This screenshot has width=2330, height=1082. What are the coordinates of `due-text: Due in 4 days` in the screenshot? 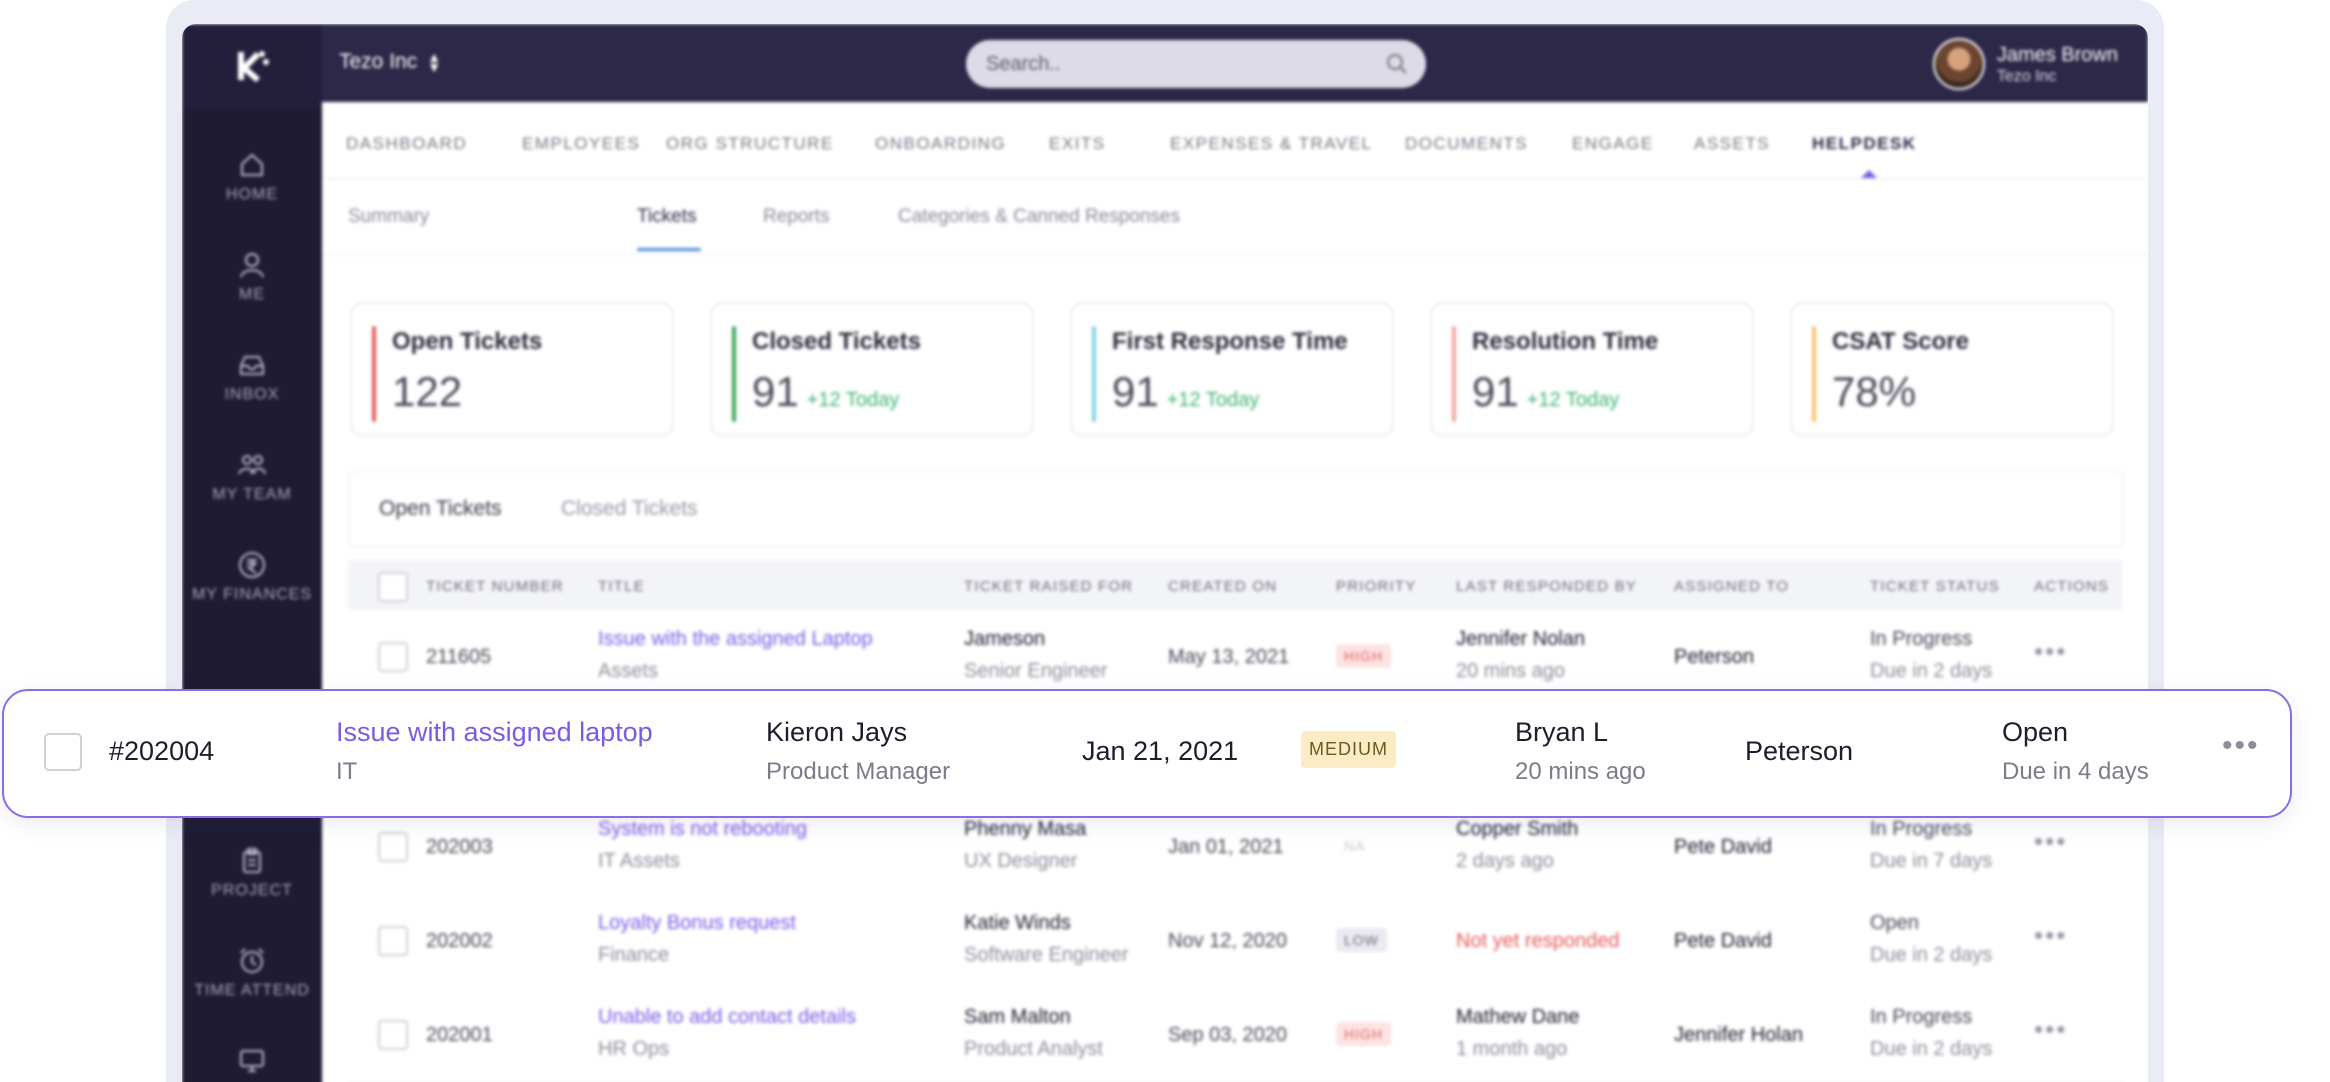 It's located at (2075, 771).